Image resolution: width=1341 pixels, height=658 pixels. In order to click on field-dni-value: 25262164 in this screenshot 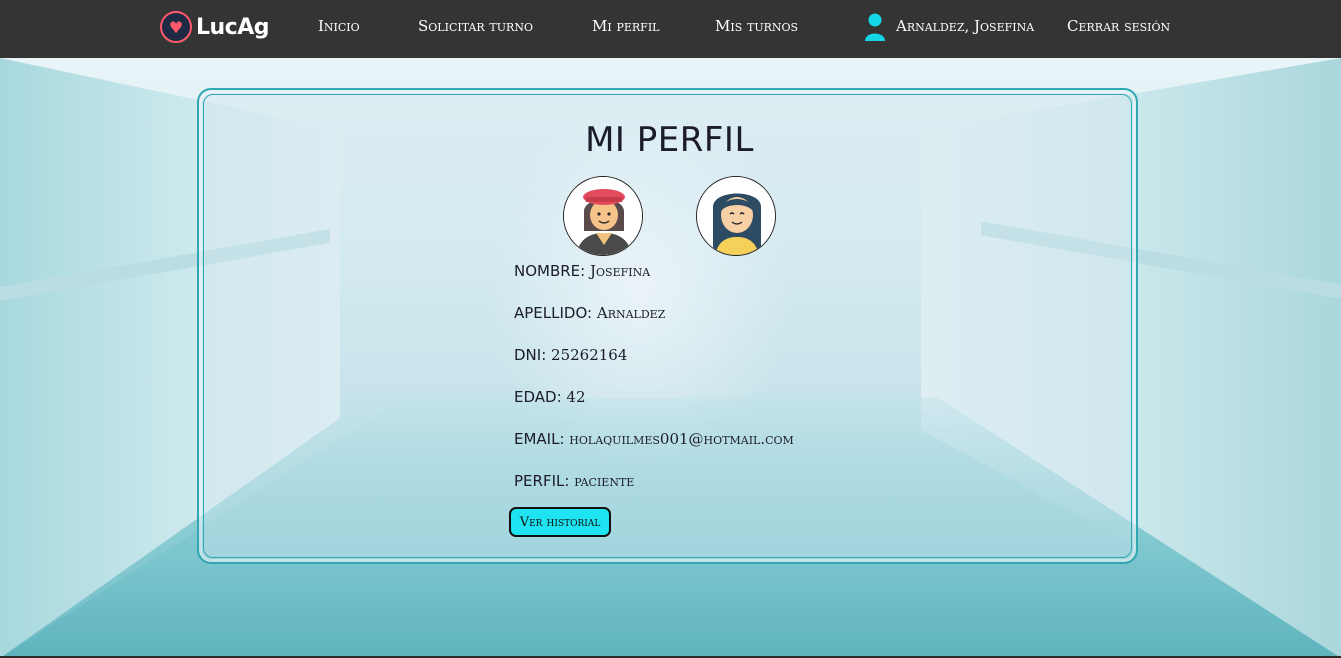, I will do `click(589, 355)`.